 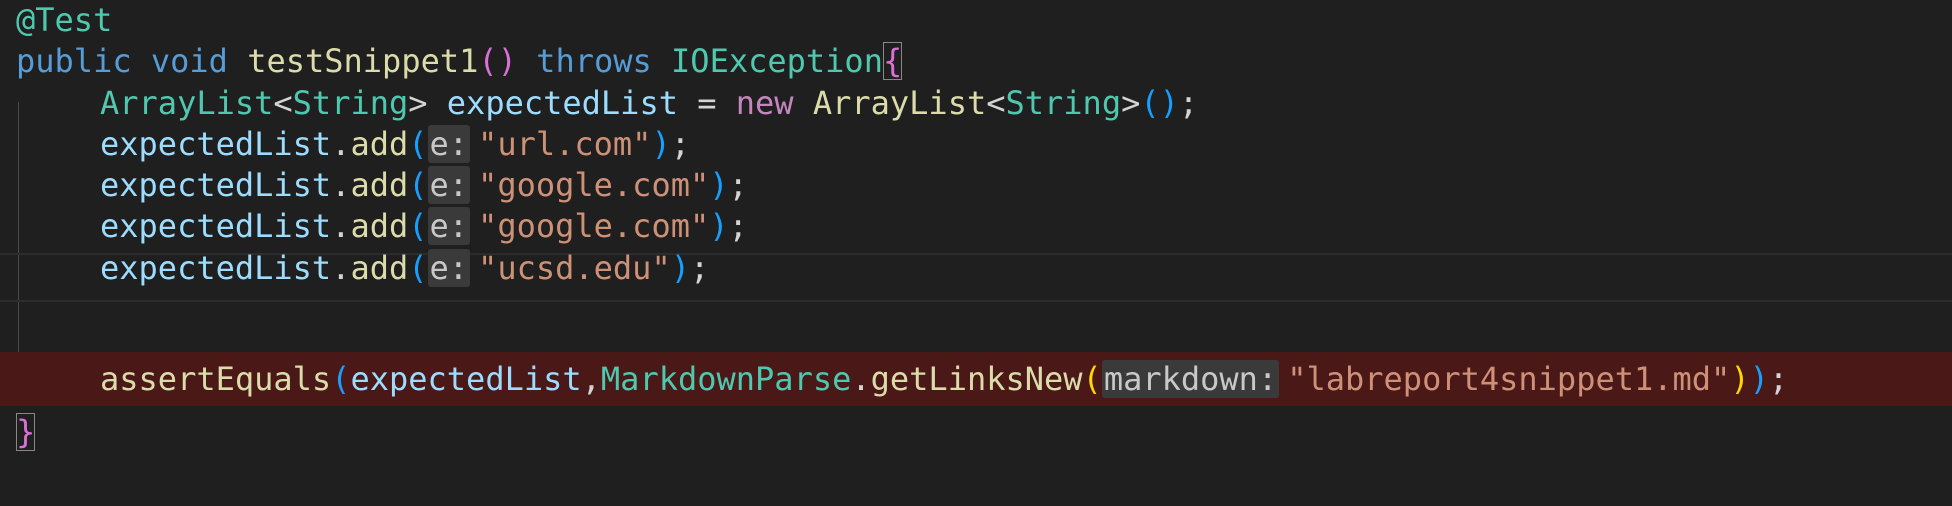 What do you see at coordinates (976, 268) in the screenshot?
I see `code-line-7: expectedList.add(e: "ucsd.edu");` at bounding box center [976, 268].